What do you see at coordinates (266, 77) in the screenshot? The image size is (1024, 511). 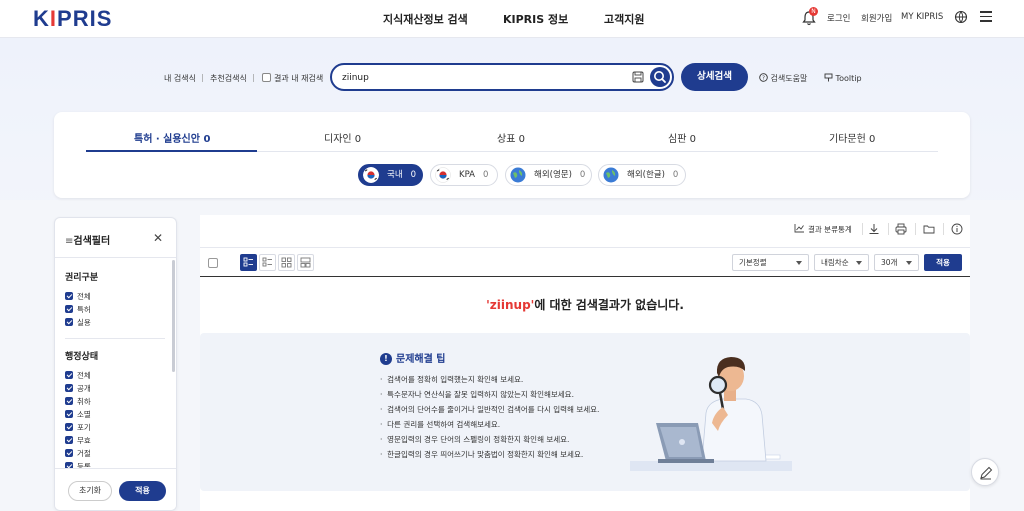 I see `re-search-checkbox` at bounding box center [266, 77].